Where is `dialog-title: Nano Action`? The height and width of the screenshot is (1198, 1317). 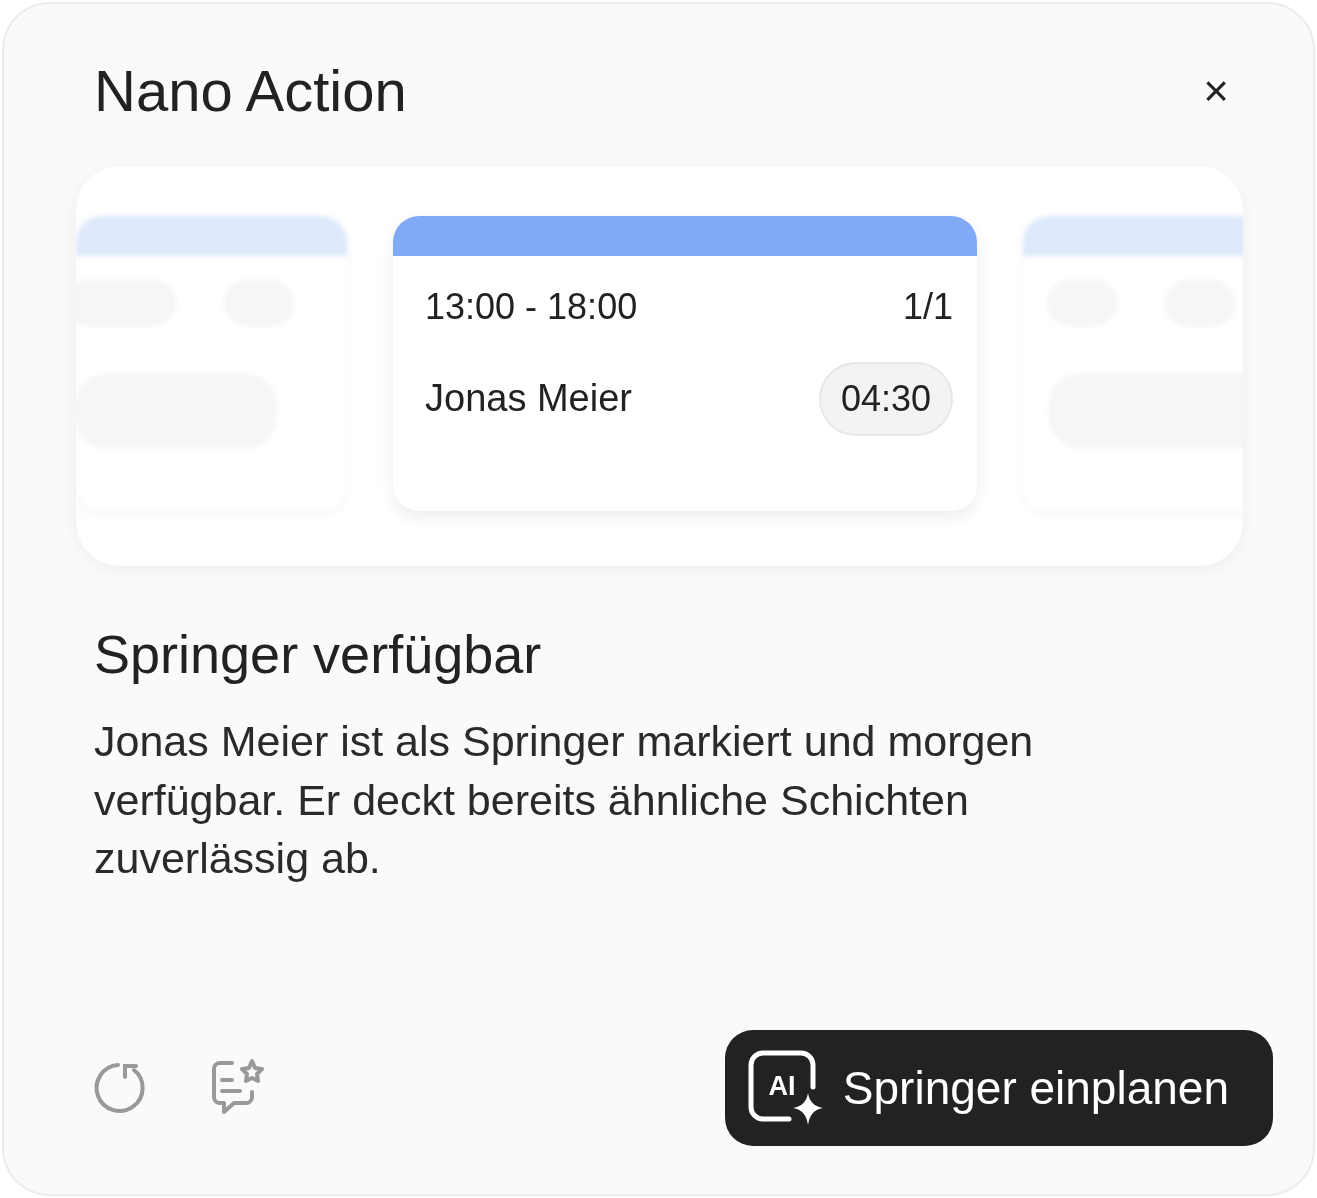 dialog-title: Nano Action is located at coordinates (250, 91).